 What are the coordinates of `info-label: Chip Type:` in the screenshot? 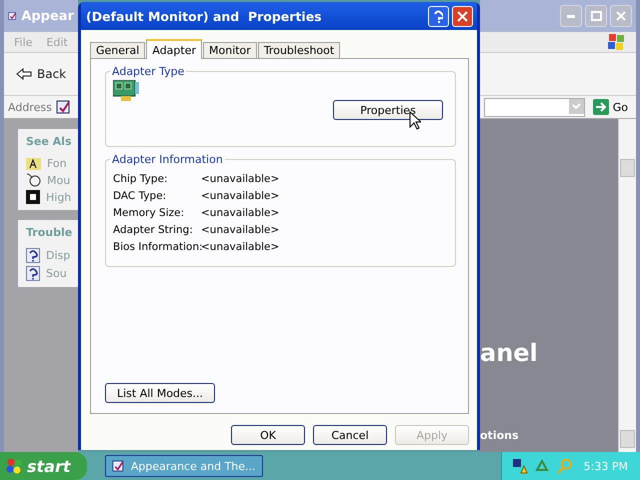 It's located at (141, 179).